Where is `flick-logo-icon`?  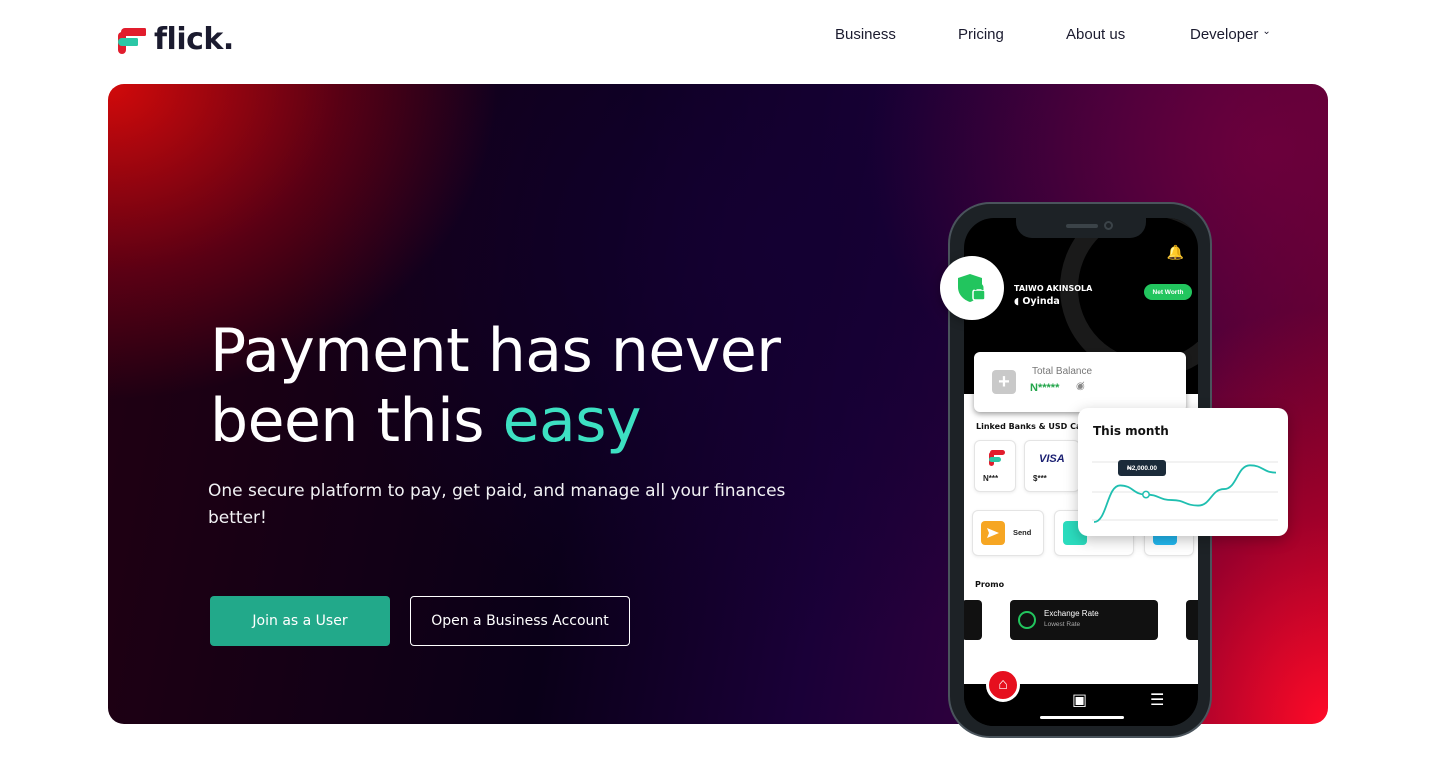
flick-logo-icon is located at coordinates (997, 458).